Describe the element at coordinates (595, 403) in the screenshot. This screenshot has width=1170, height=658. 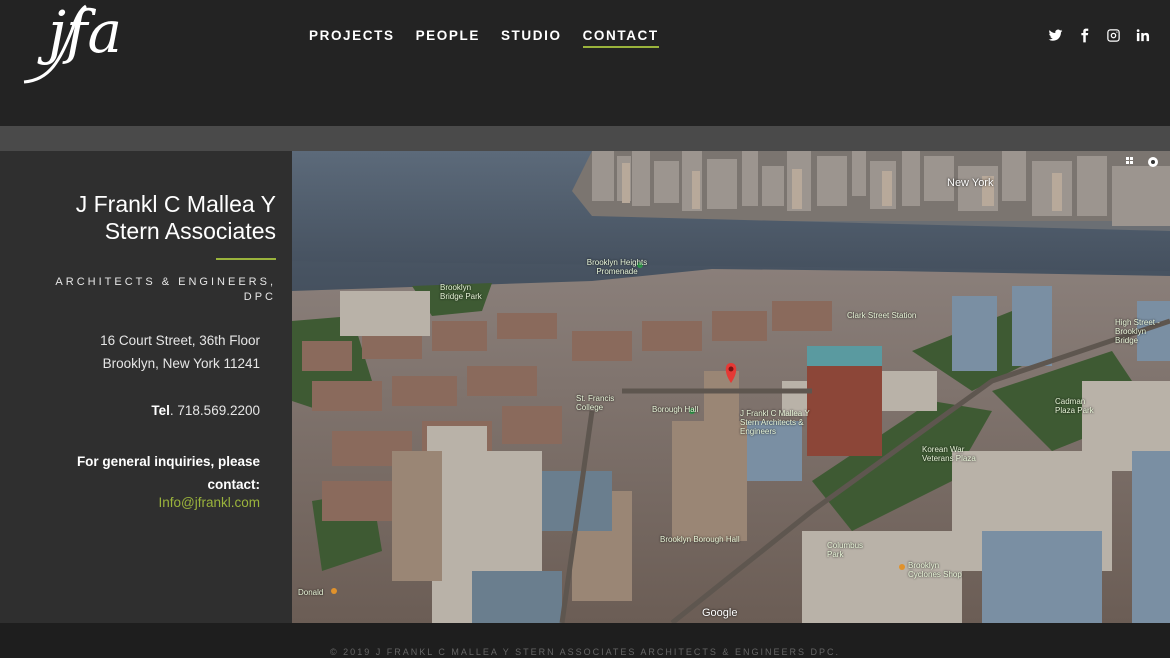
I see `map-label-st-francis: St. Francis College` at that location.